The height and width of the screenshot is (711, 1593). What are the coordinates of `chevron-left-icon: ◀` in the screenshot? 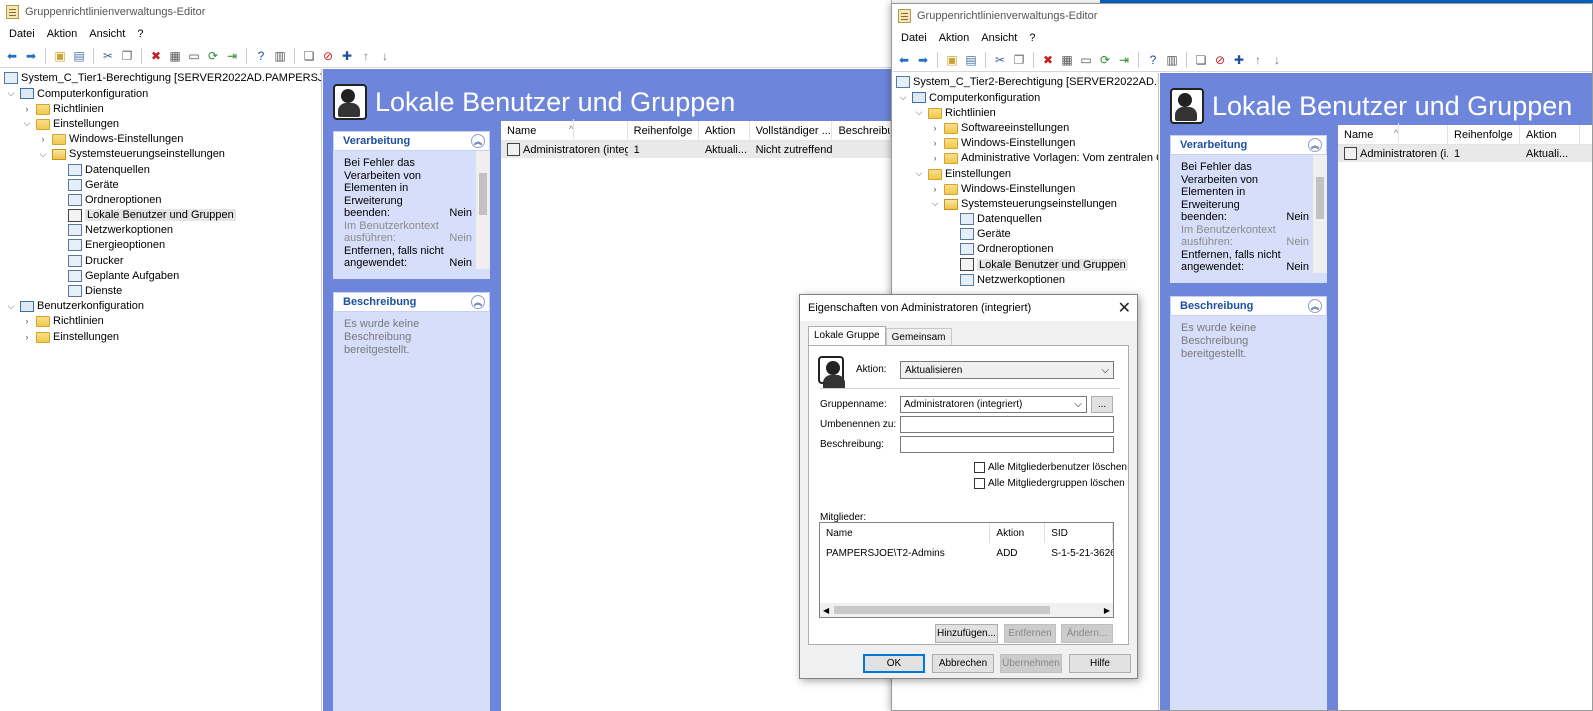 It's located at (826, 610).